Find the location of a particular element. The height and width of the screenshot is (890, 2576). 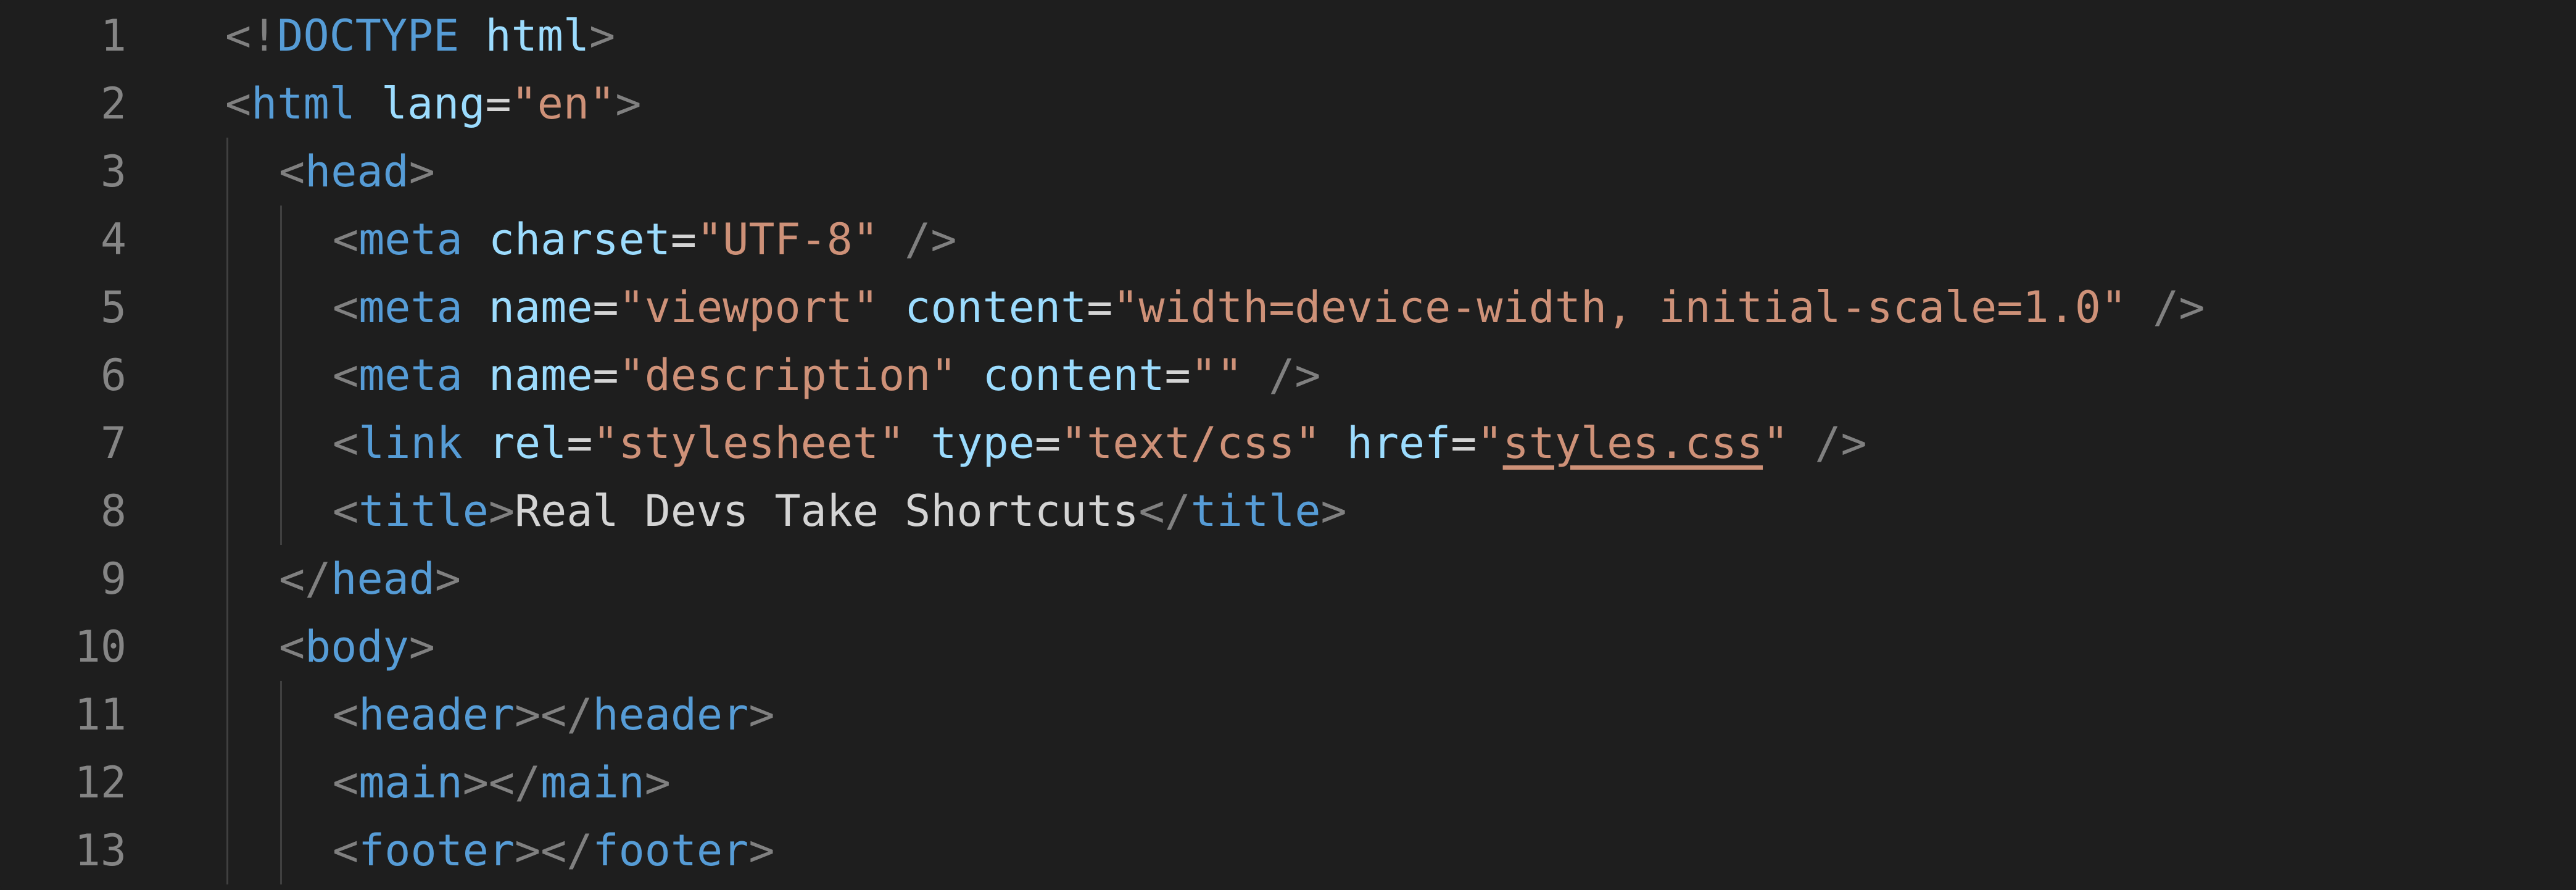

tag-name: body is located at coordinates (357, 647).